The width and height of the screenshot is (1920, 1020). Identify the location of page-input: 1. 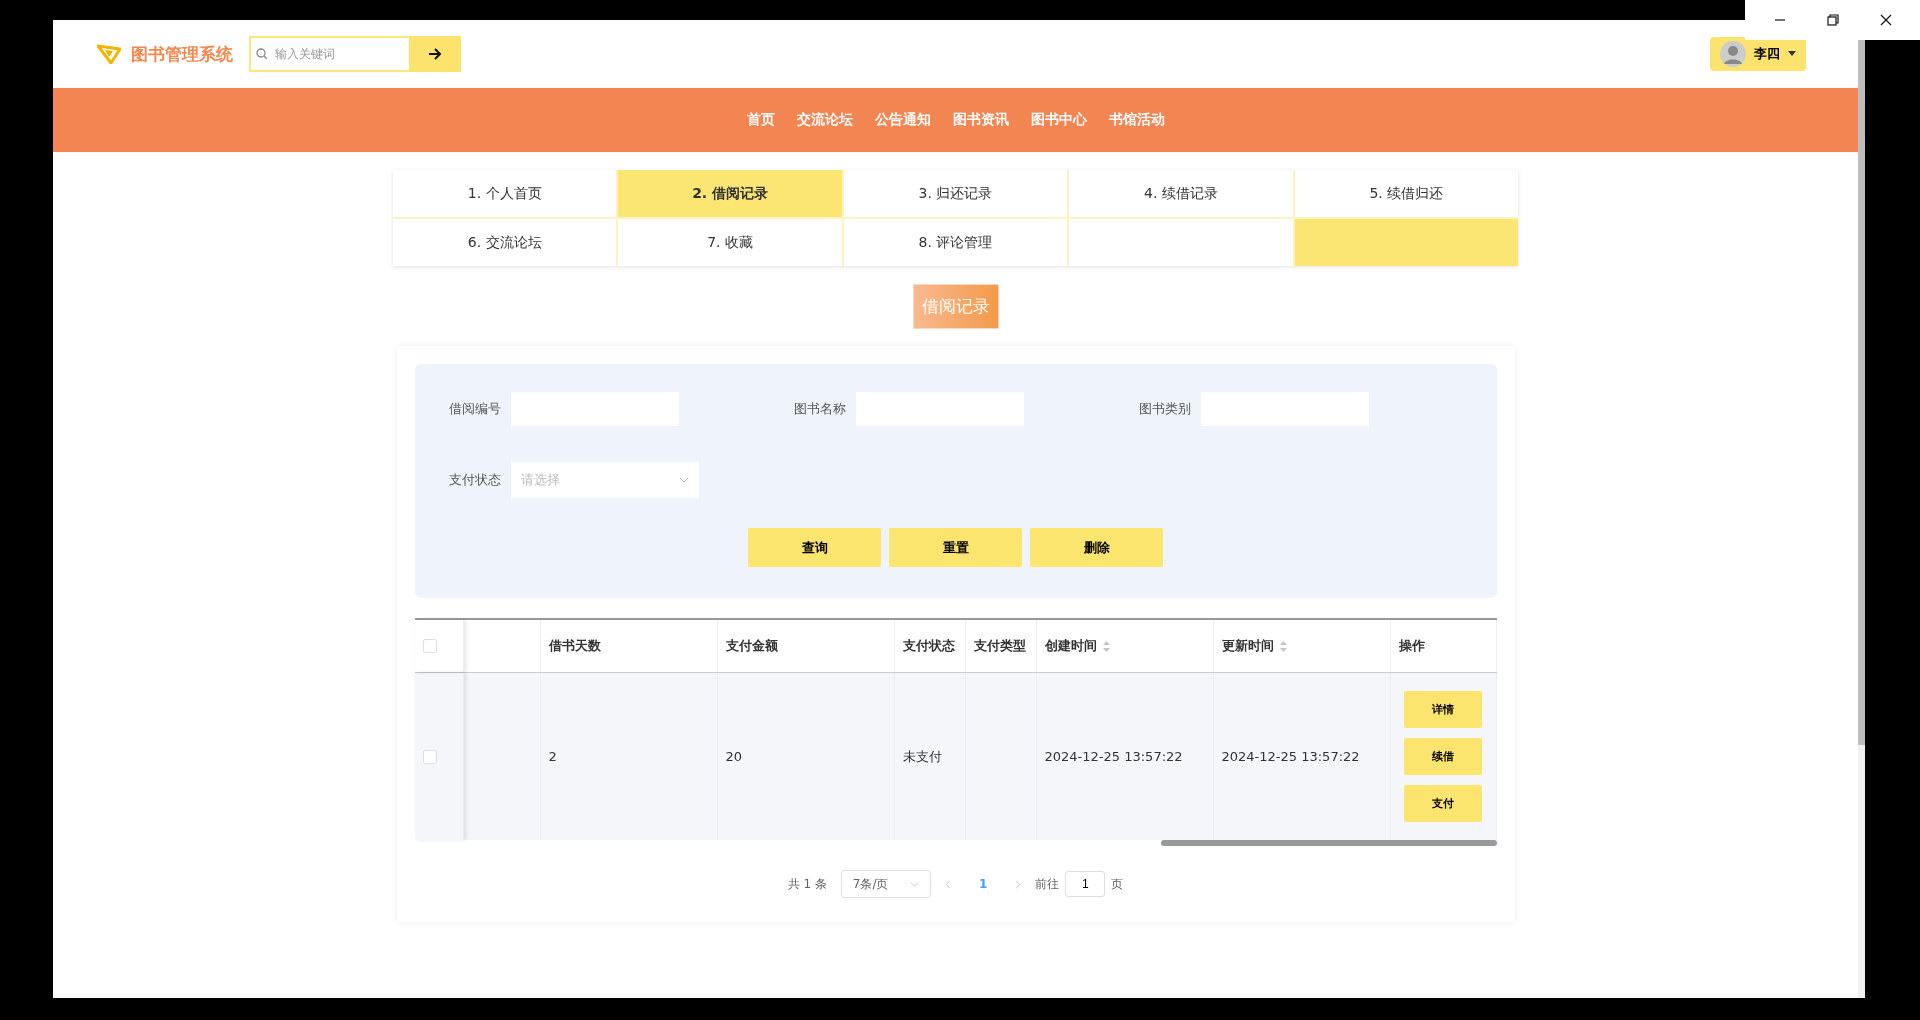
(1085, 884).